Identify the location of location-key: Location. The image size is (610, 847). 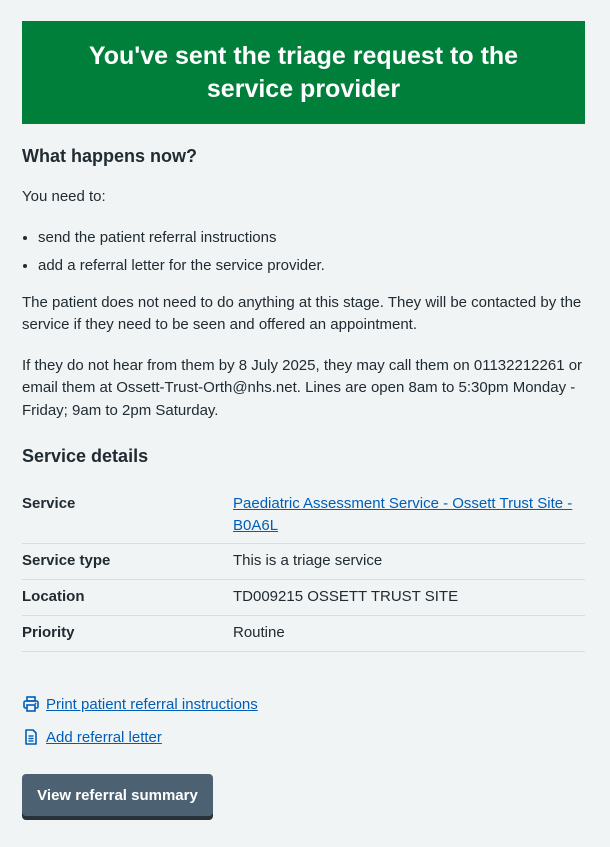
(127, 597).